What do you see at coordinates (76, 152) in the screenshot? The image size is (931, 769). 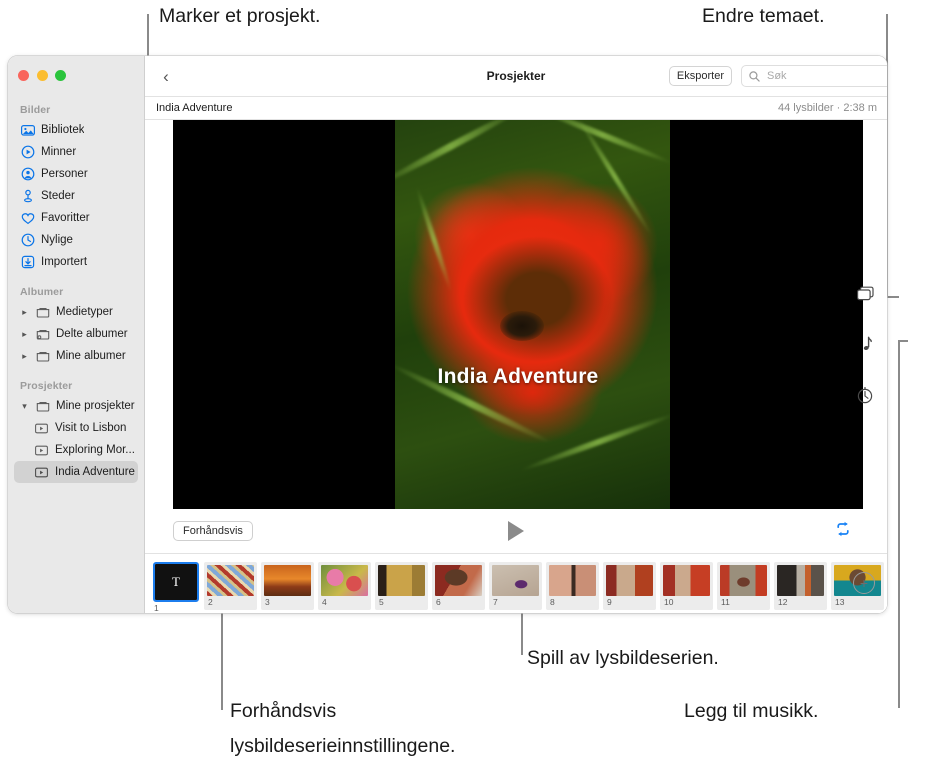 I see `sidebar-item-minner: Minner` at bounding box center [76, 152].